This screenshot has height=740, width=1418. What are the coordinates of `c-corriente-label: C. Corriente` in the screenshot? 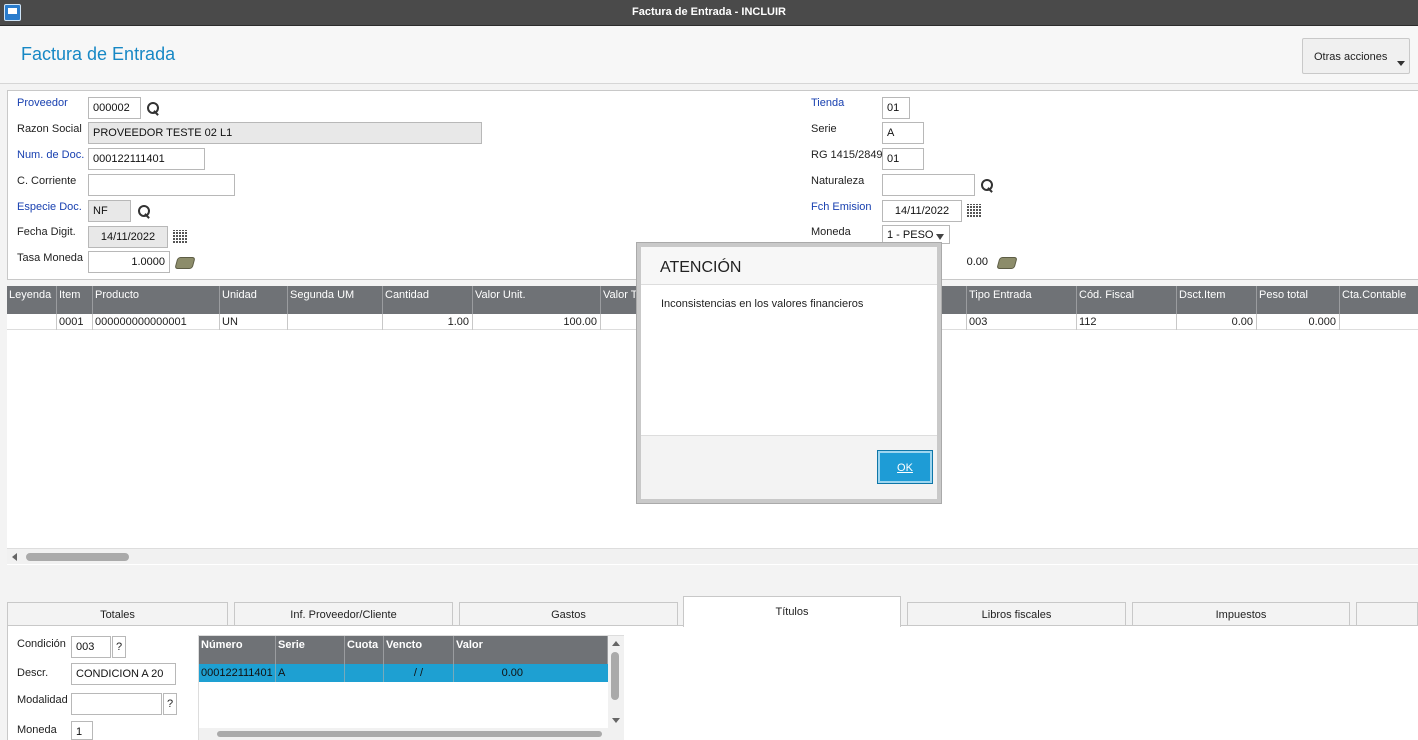 It's located at (47, 181).